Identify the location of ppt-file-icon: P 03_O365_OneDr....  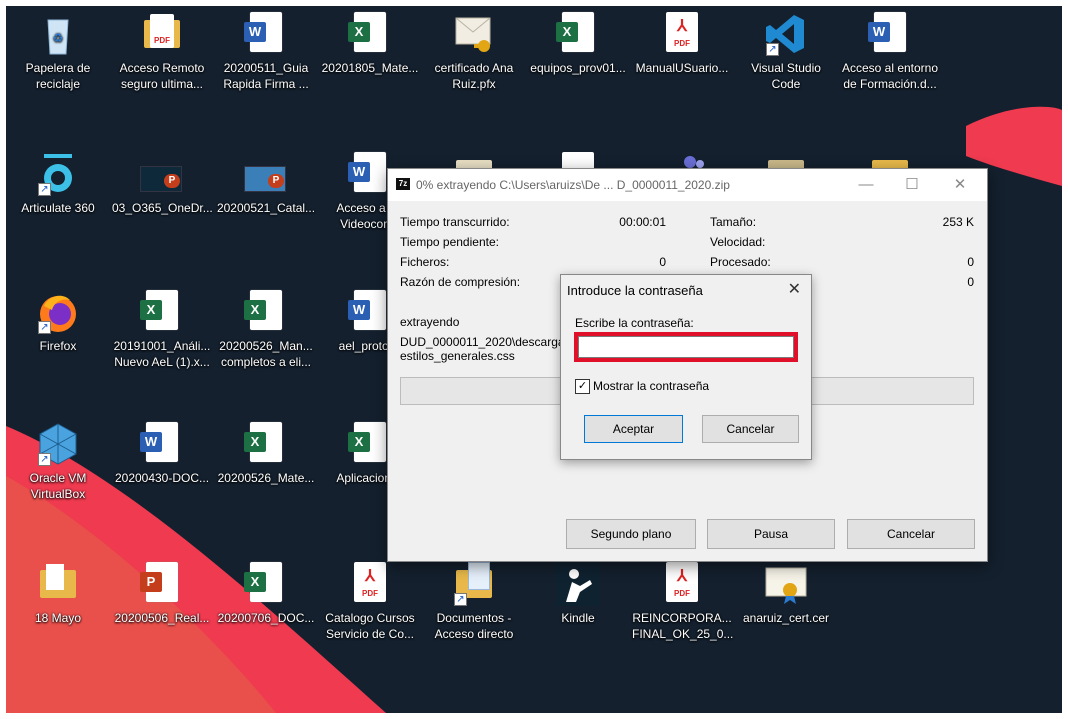
(162, 198).